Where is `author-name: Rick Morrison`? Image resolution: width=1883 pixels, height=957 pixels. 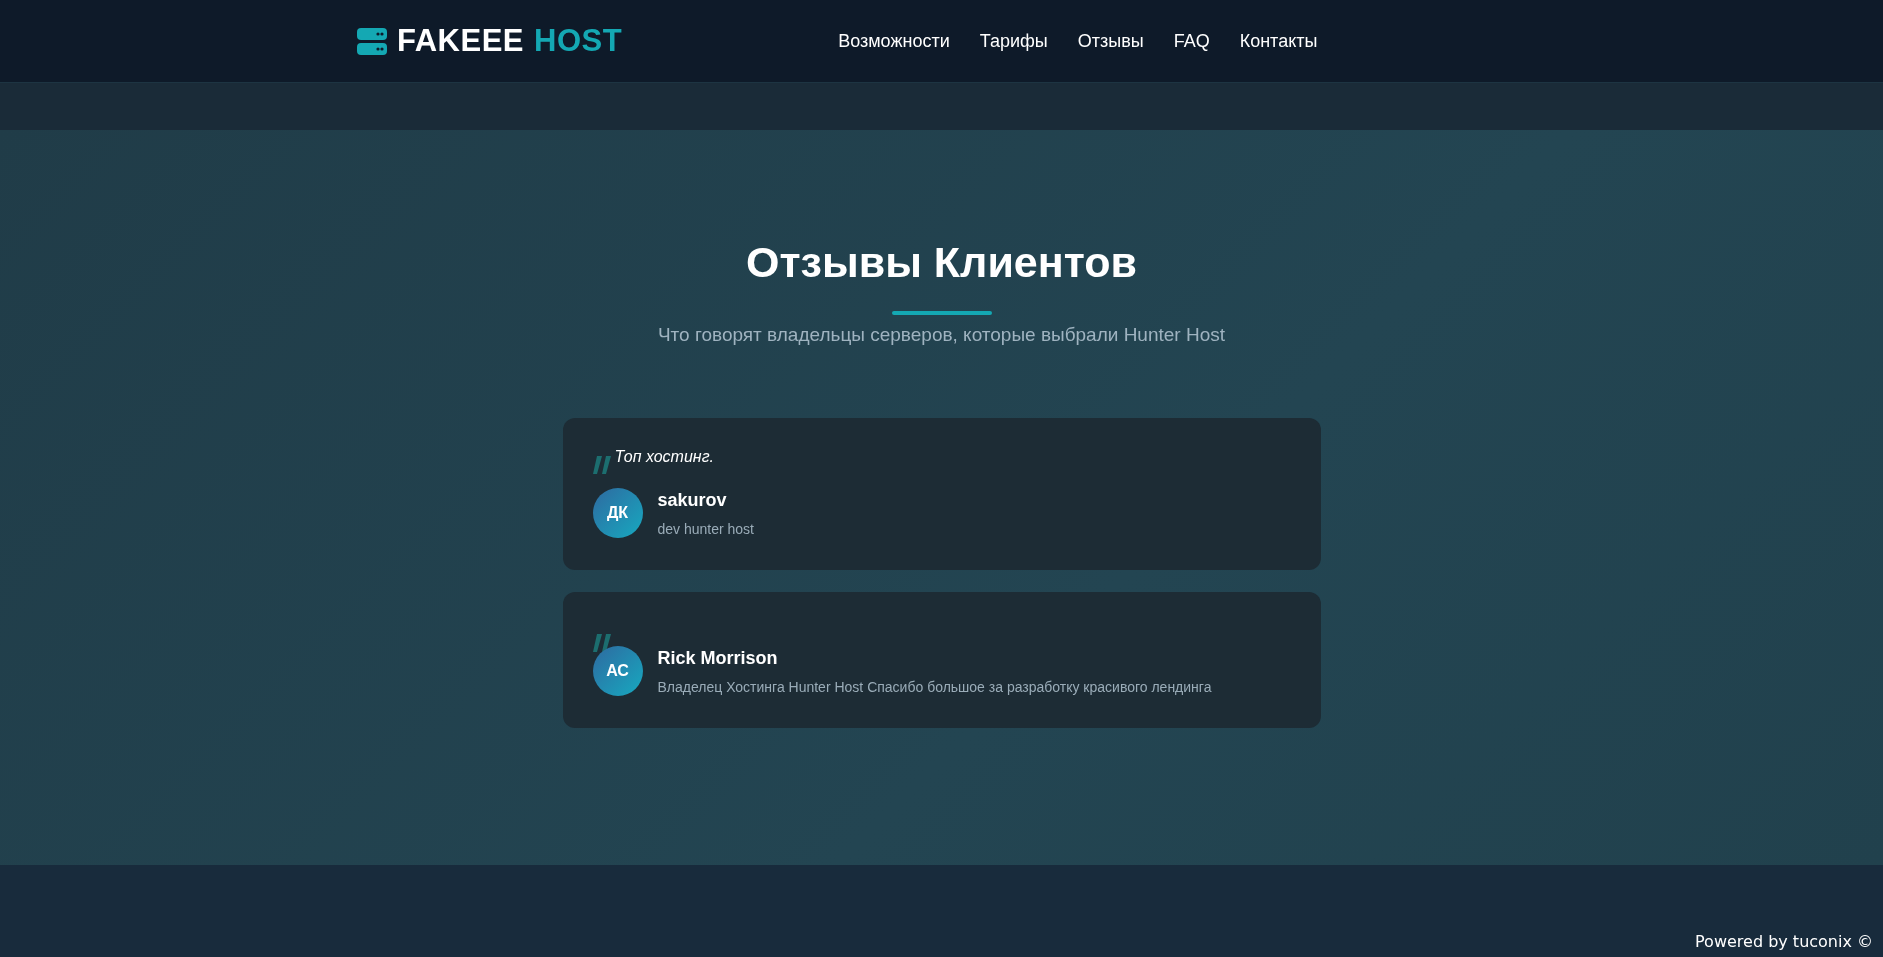 author-name: Rick Morrison is located at coordinates (718, 658).